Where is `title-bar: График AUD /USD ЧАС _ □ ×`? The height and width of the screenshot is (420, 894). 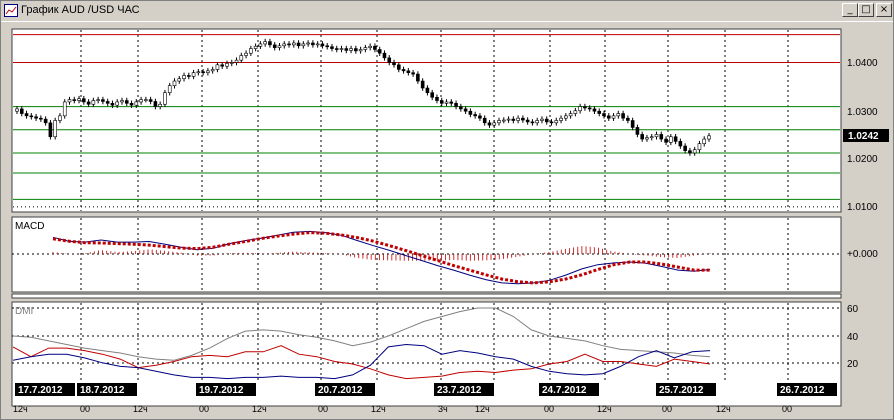 title-bar: График AUD /USD ЧАС _ □ × is located at coordinates (447, 11).